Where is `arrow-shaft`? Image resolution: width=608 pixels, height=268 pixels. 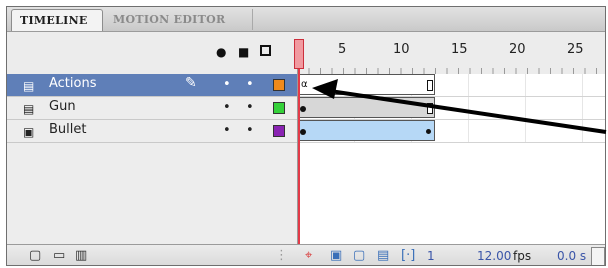
arrow-shaft is located at coordinates (468, 111).